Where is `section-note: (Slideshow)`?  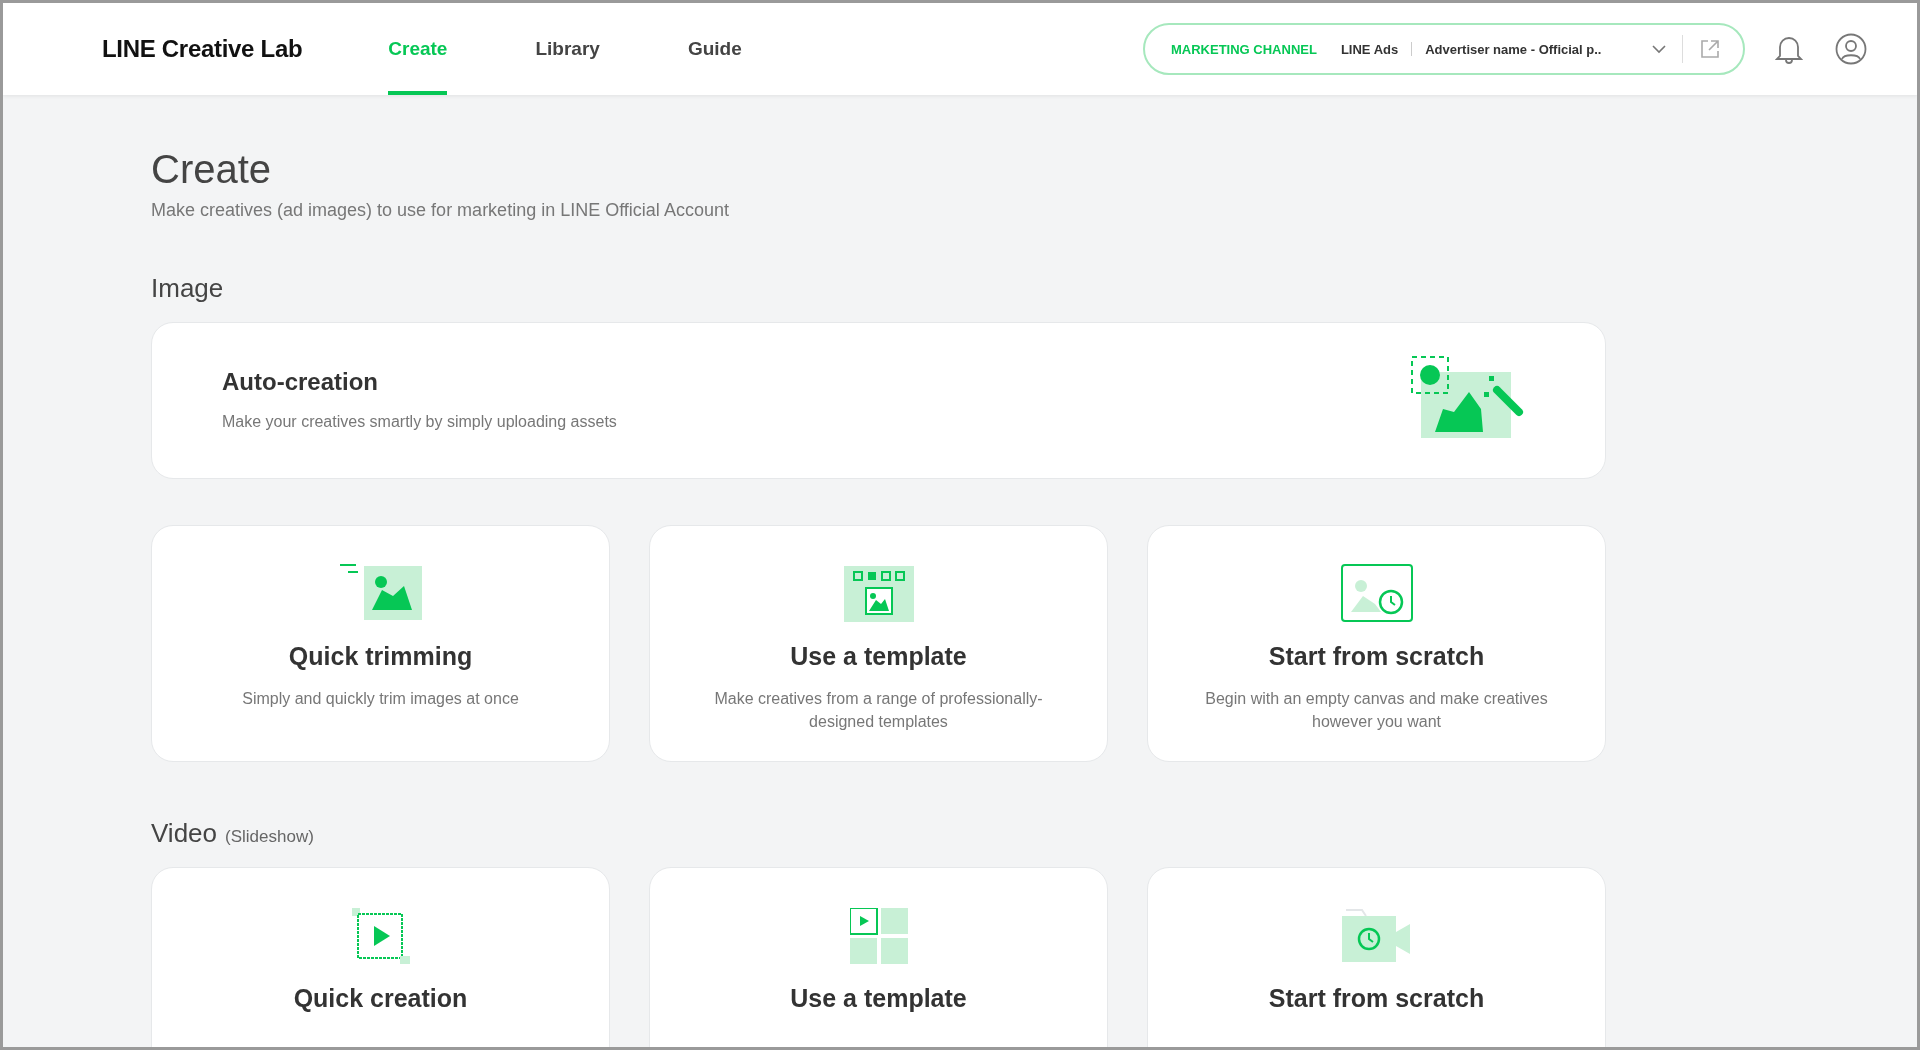
section-note: (Slideshow) is located at coordinates (269, 837).